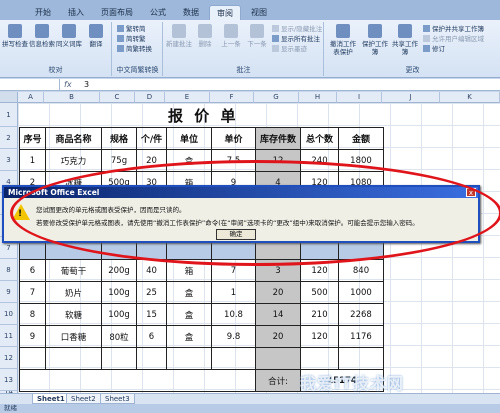 The height and width of the screenshot is (413, 500). I want to click on table-cell: 500, so click(319, 292).